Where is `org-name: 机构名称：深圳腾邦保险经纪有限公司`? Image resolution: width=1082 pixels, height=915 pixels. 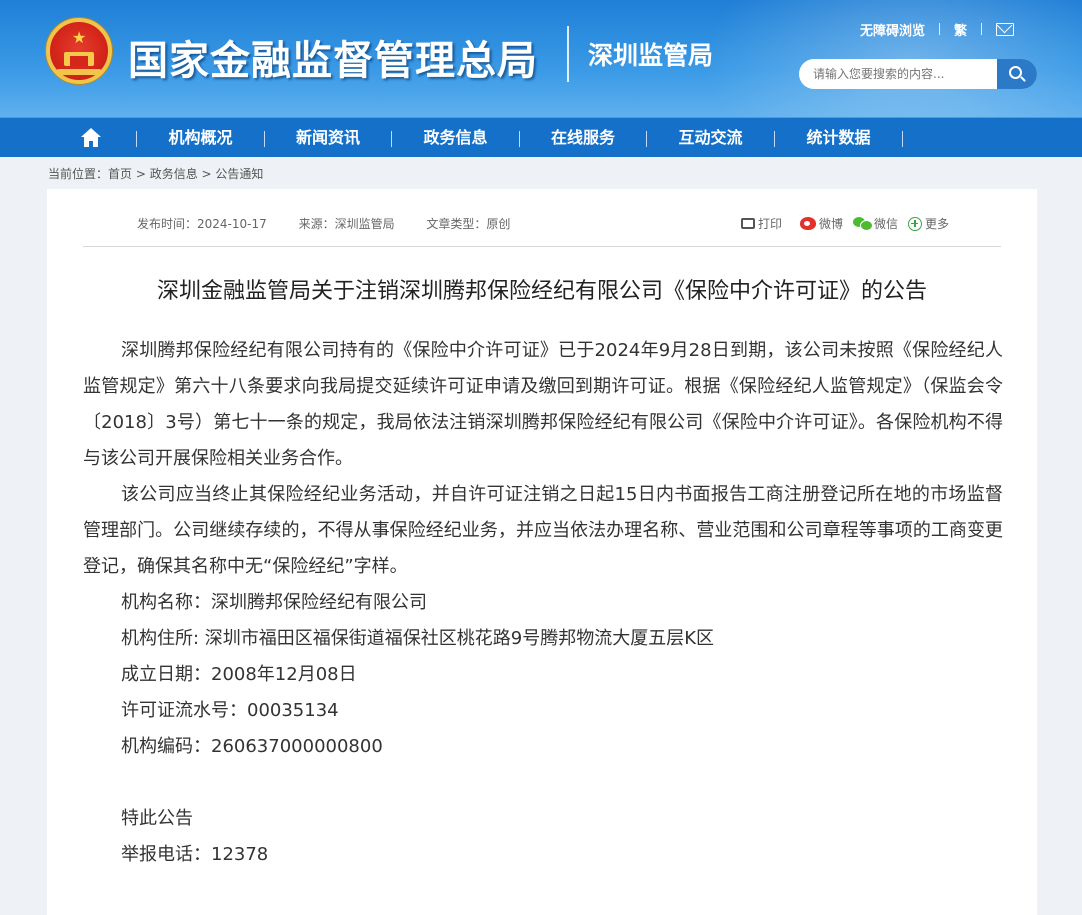 org-name: 机构名称：深圳腾邦保险经纪有限公司 is located at coordinates (274, 602).